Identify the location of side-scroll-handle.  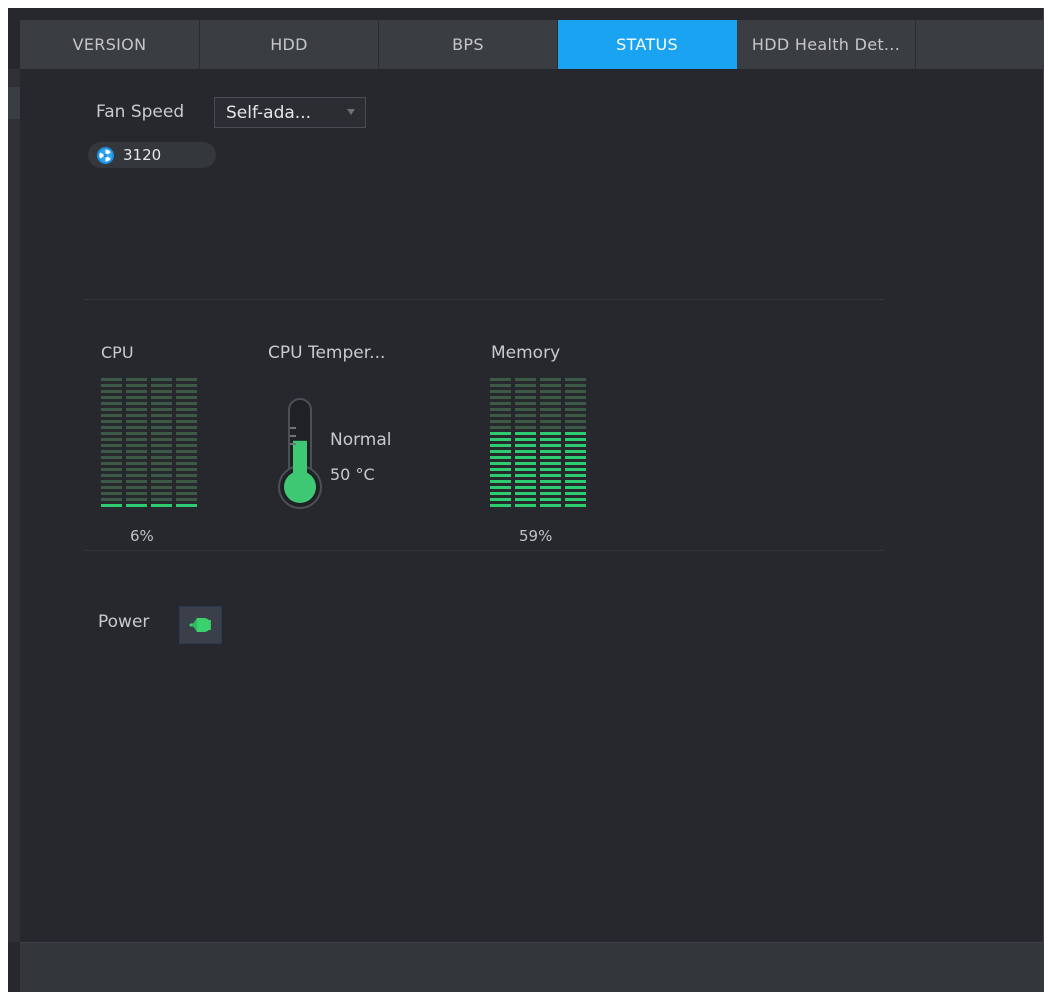
(14, 103).